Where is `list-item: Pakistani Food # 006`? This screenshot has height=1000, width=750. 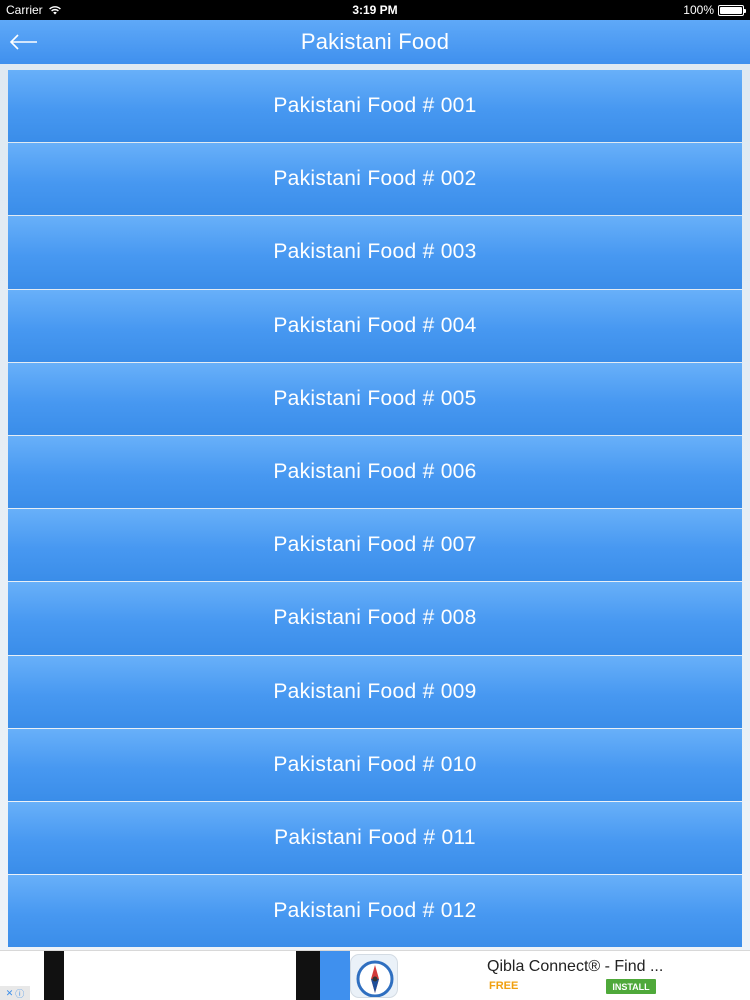 list-item: Pakistani Food # 006 is located at coordinates (375, 472).